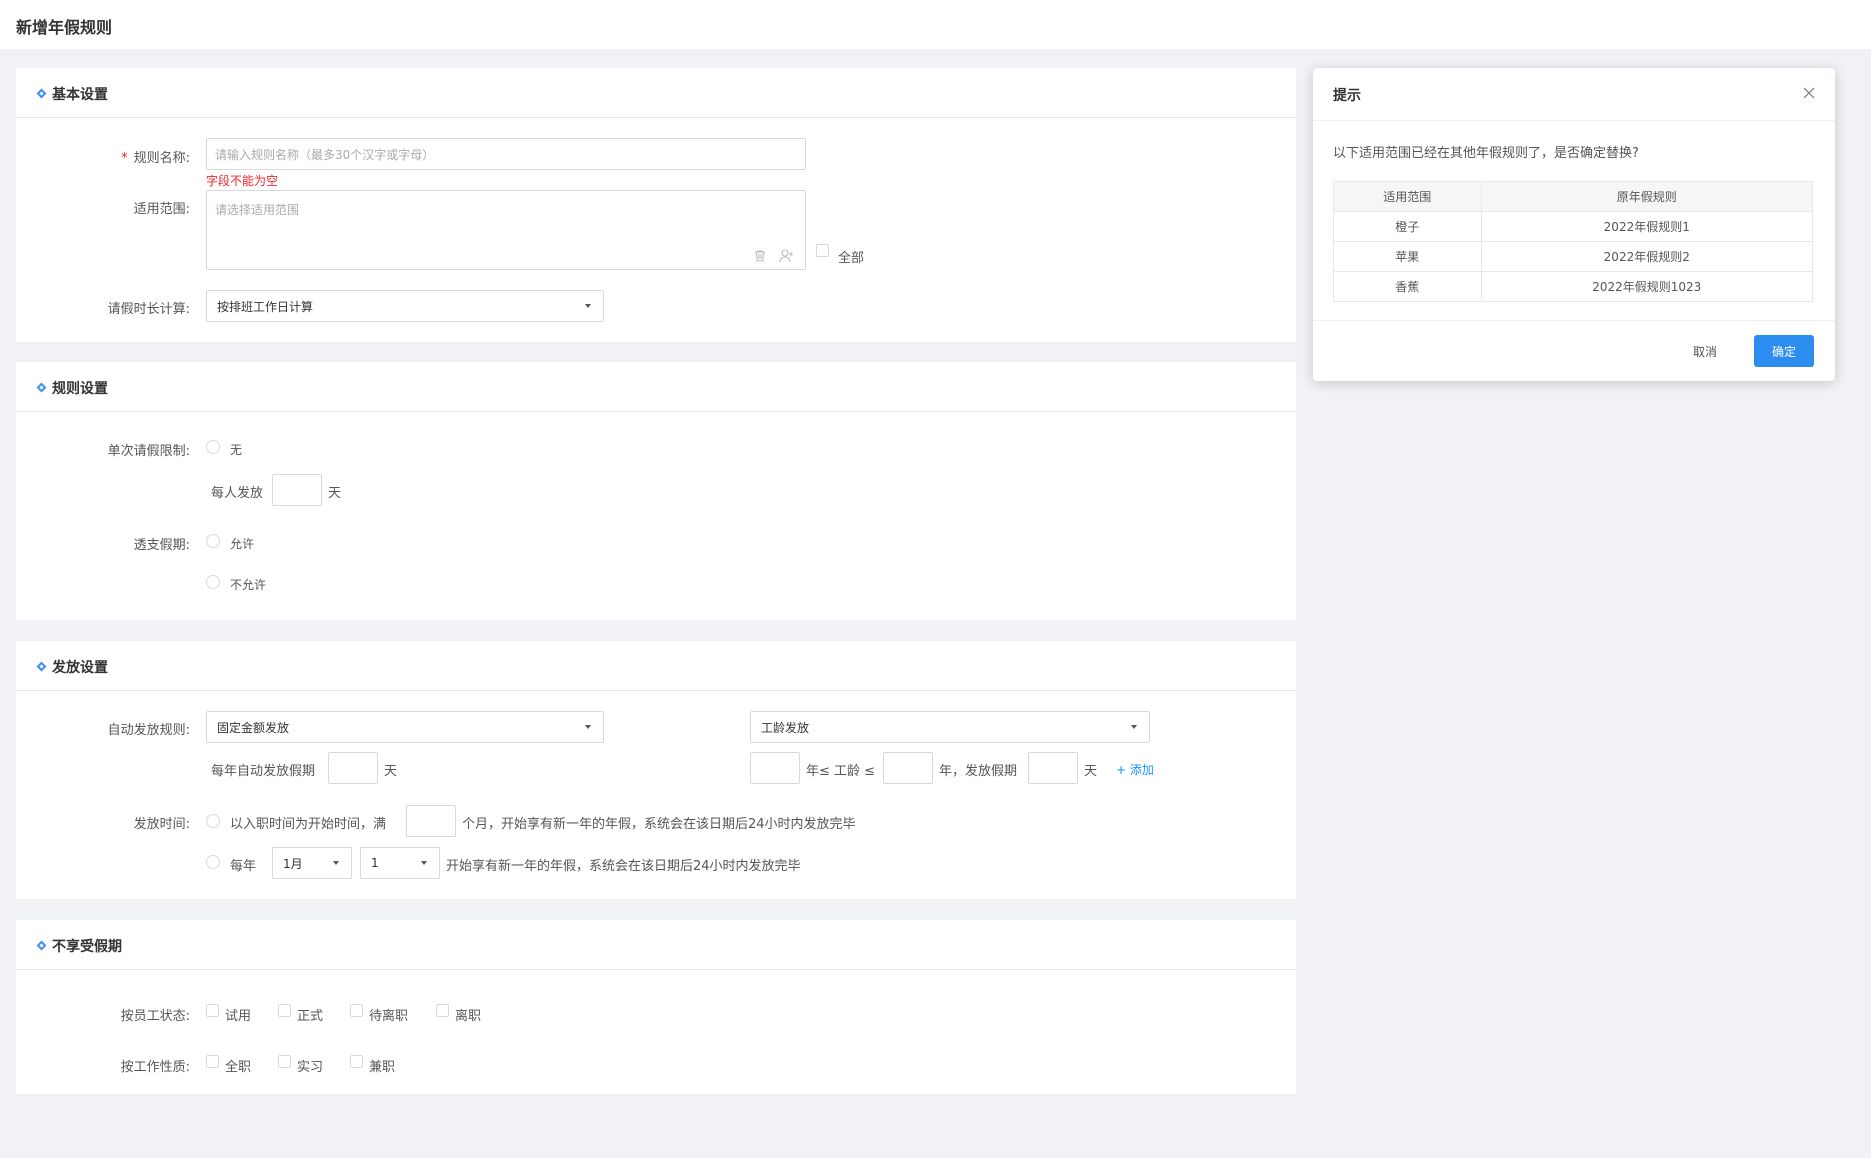  Describe the element at coordinates (391, 771) in the screenshot. I see `yearly-suffix: 天` at that location.